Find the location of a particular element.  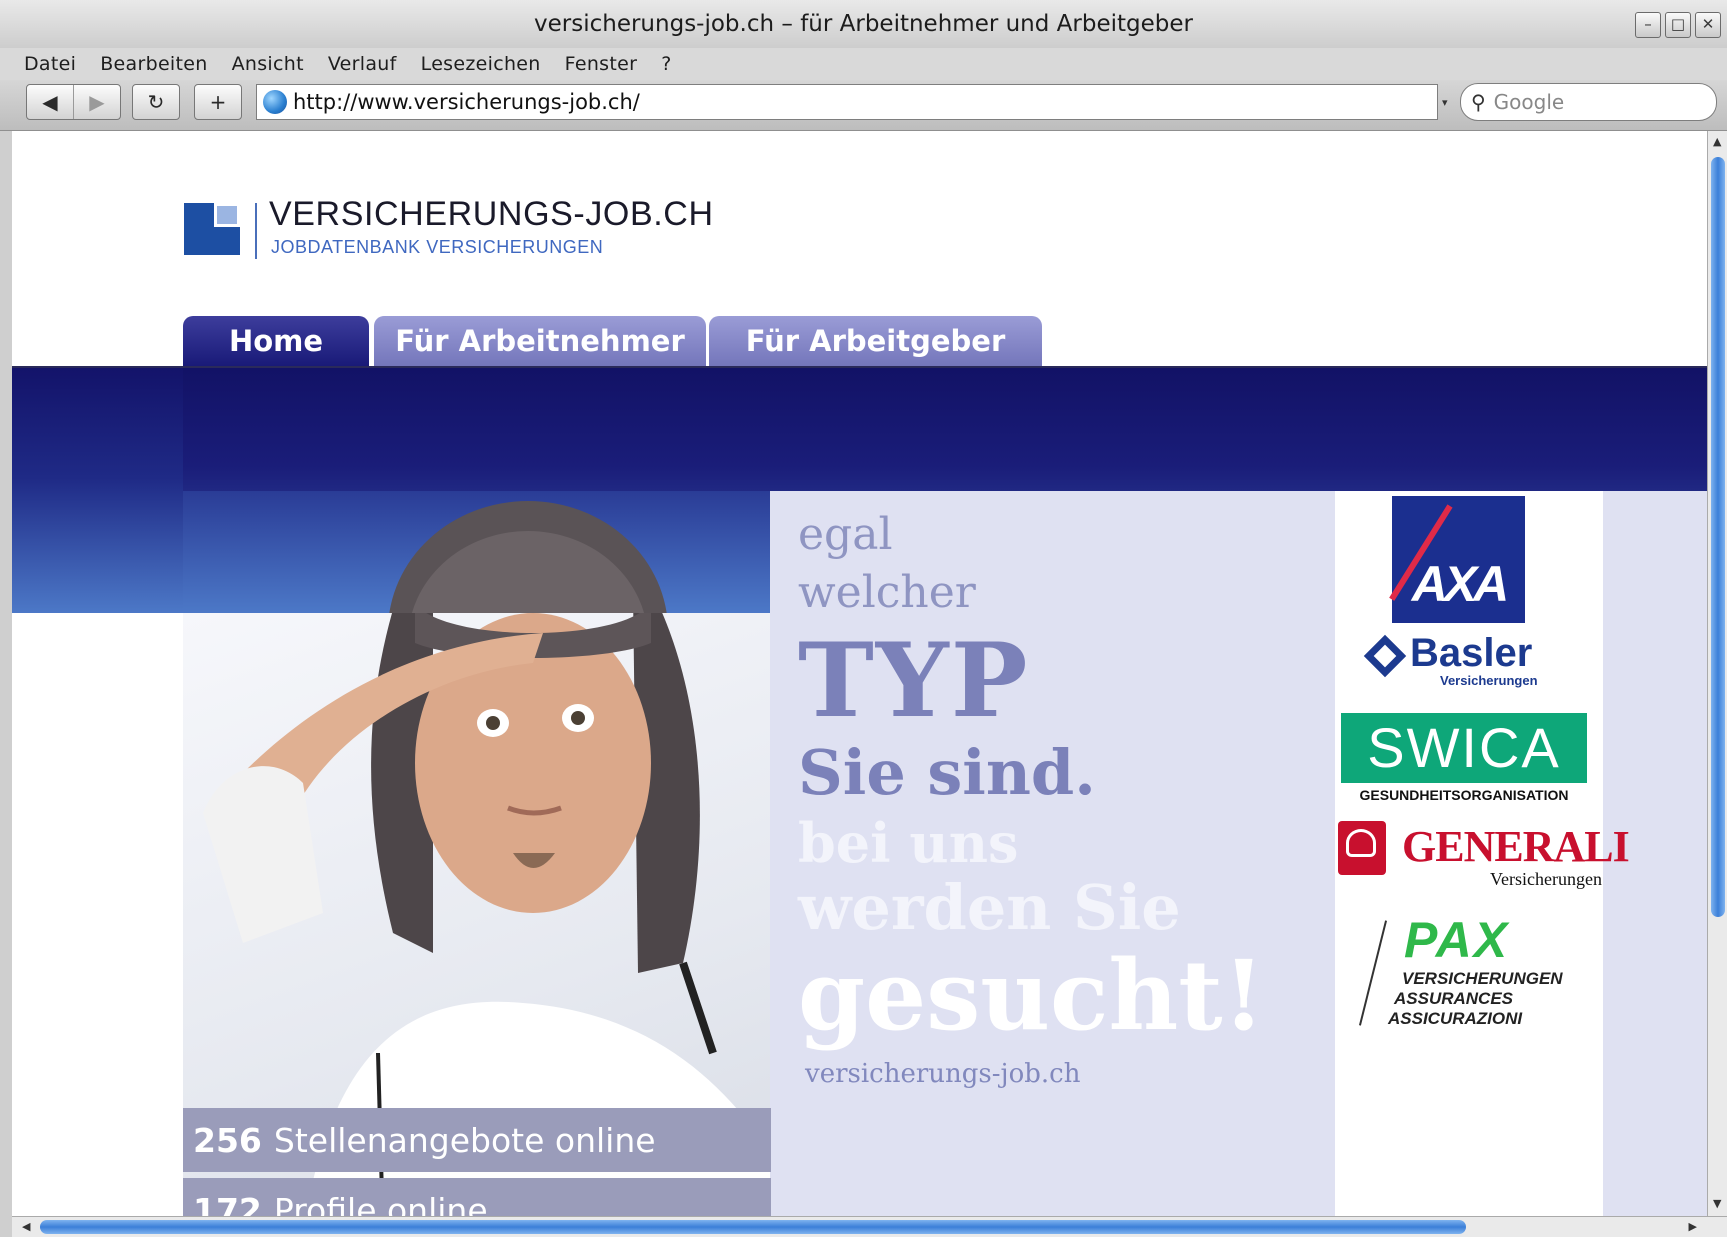

fur-hat-icon is located at coordinates (528, 557).